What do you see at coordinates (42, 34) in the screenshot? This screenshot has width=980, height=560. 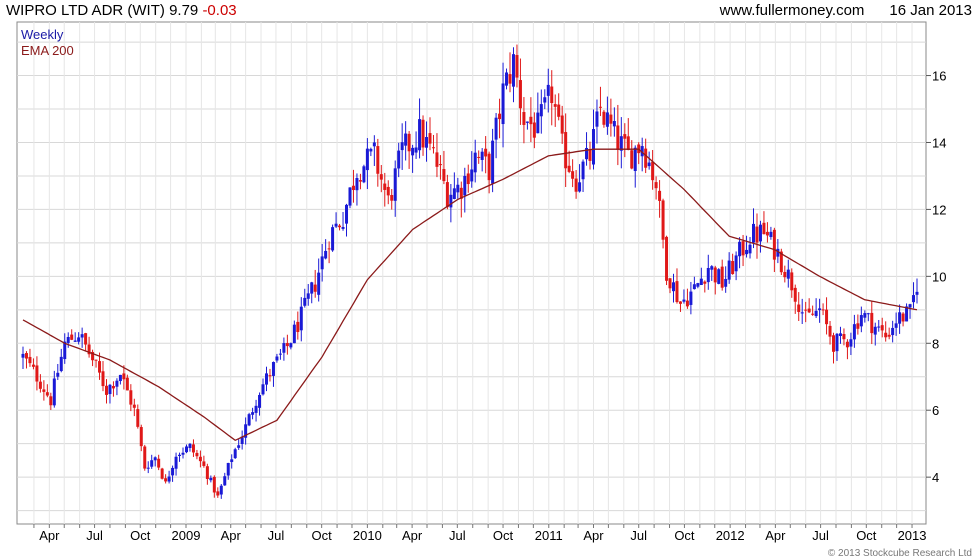 I see `legend-weekly: Weekly` at bounding box center [42, 34].